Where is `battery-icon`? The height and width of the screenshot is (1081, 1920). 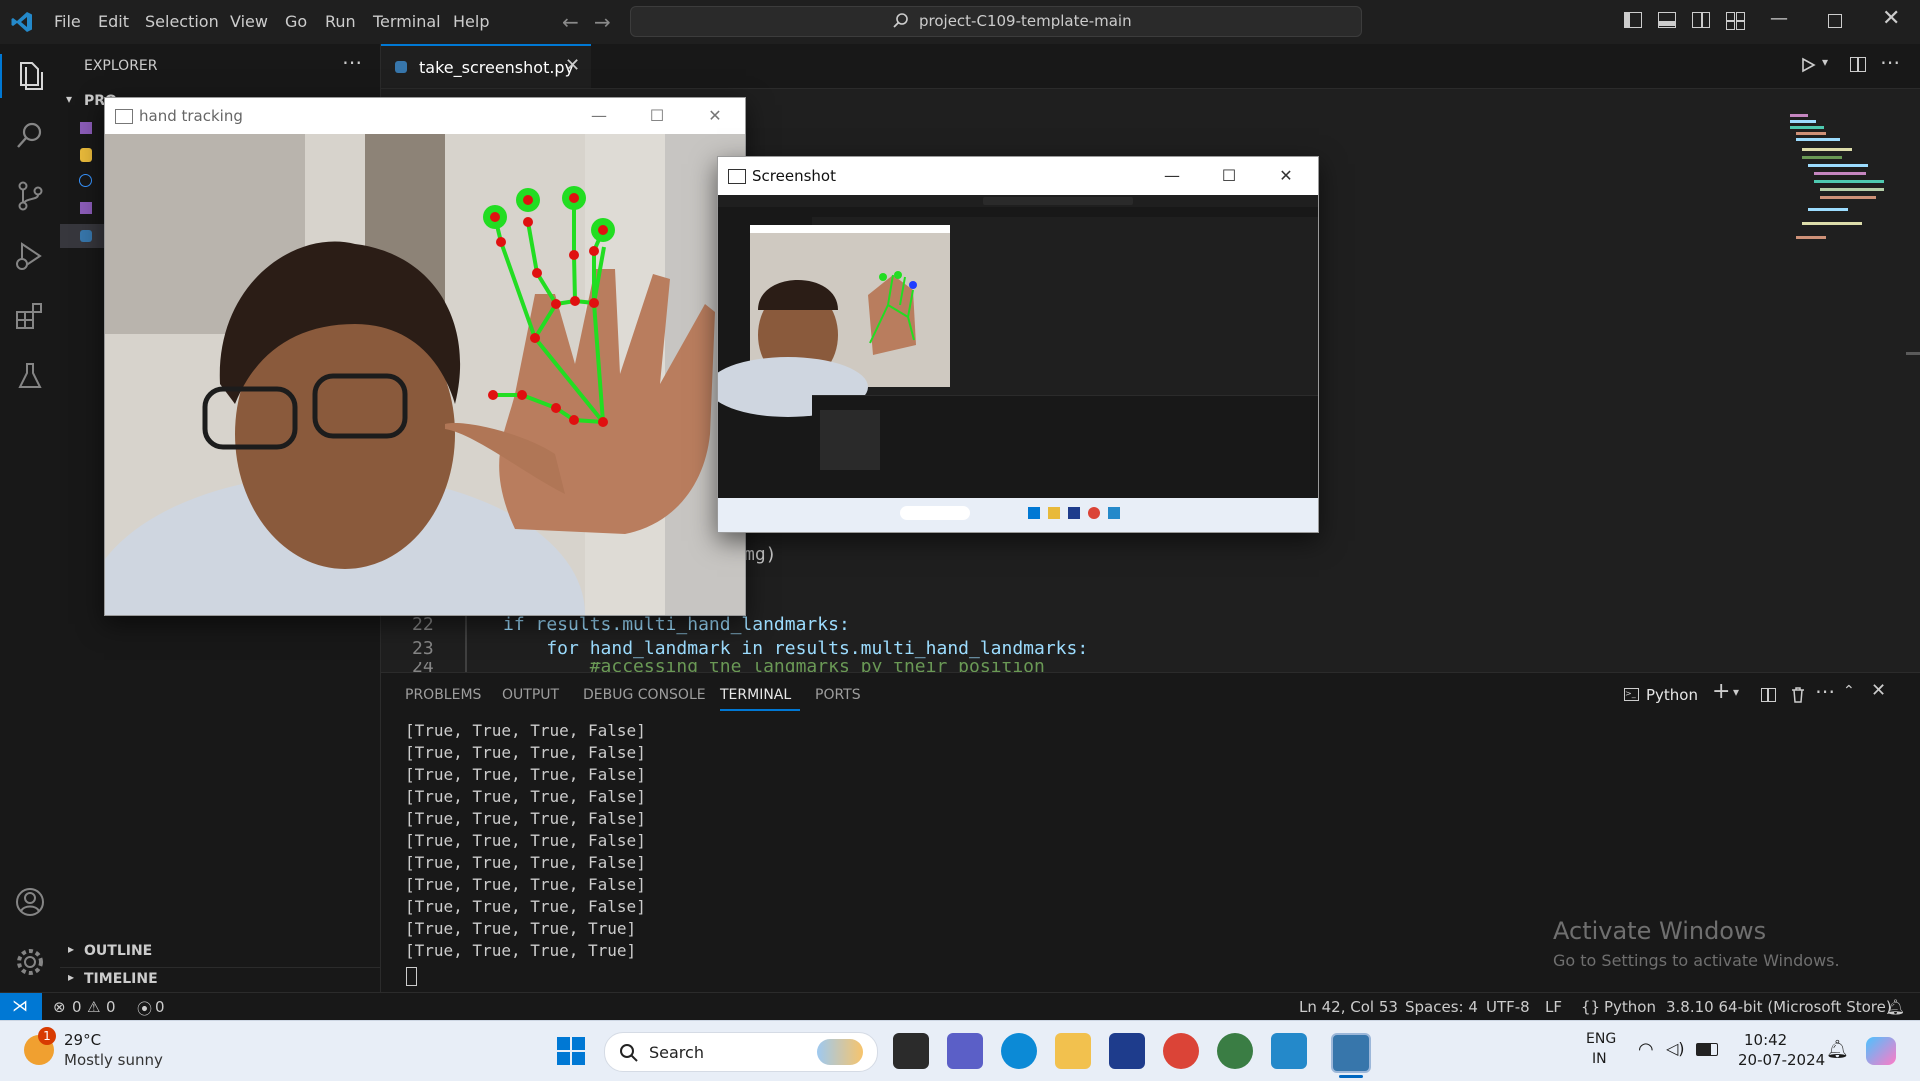 battery-icon is located at coordinates (1707, 1049).